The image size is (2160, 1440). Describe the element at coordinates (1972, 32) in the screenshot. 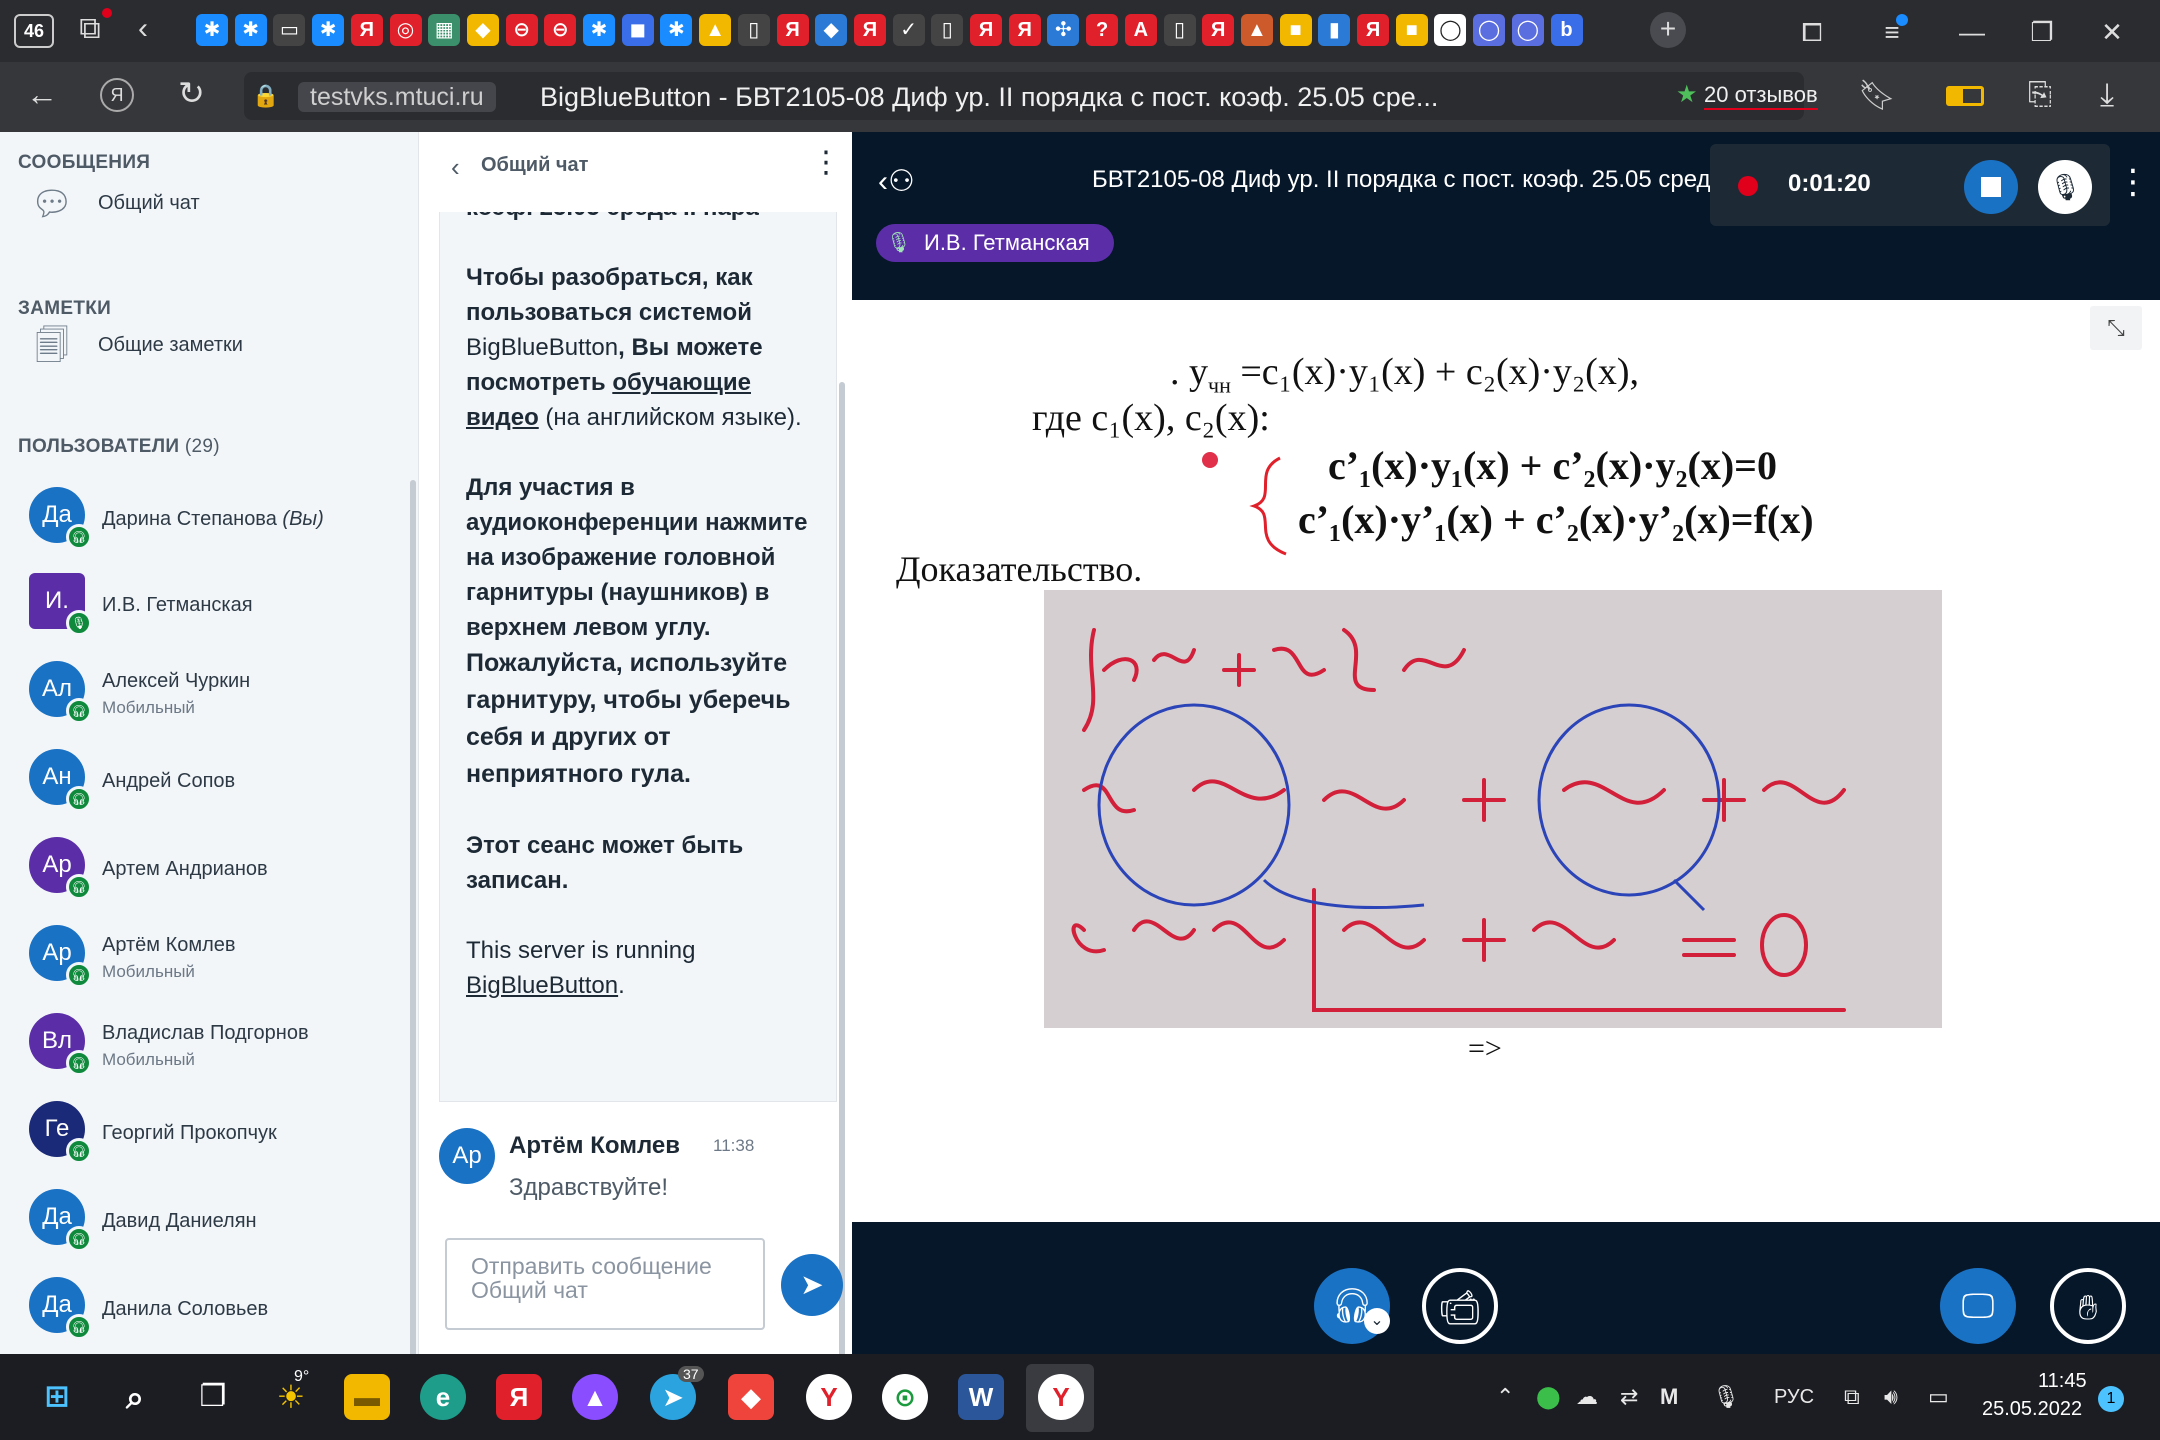

I see `minimize-button: —` at that location.